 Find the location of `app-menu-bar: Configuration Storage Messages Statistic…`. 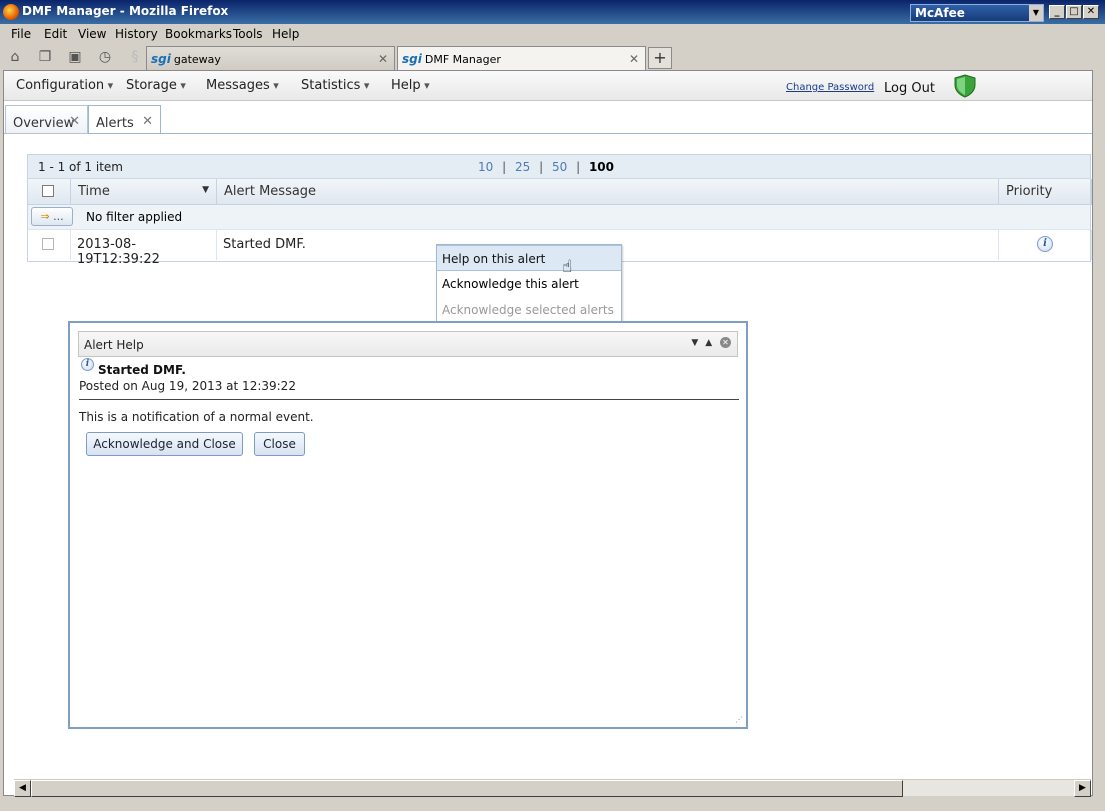

app-menu-bar: Configuration Storage Messages Statistic… is located at coordinates (548, 86).